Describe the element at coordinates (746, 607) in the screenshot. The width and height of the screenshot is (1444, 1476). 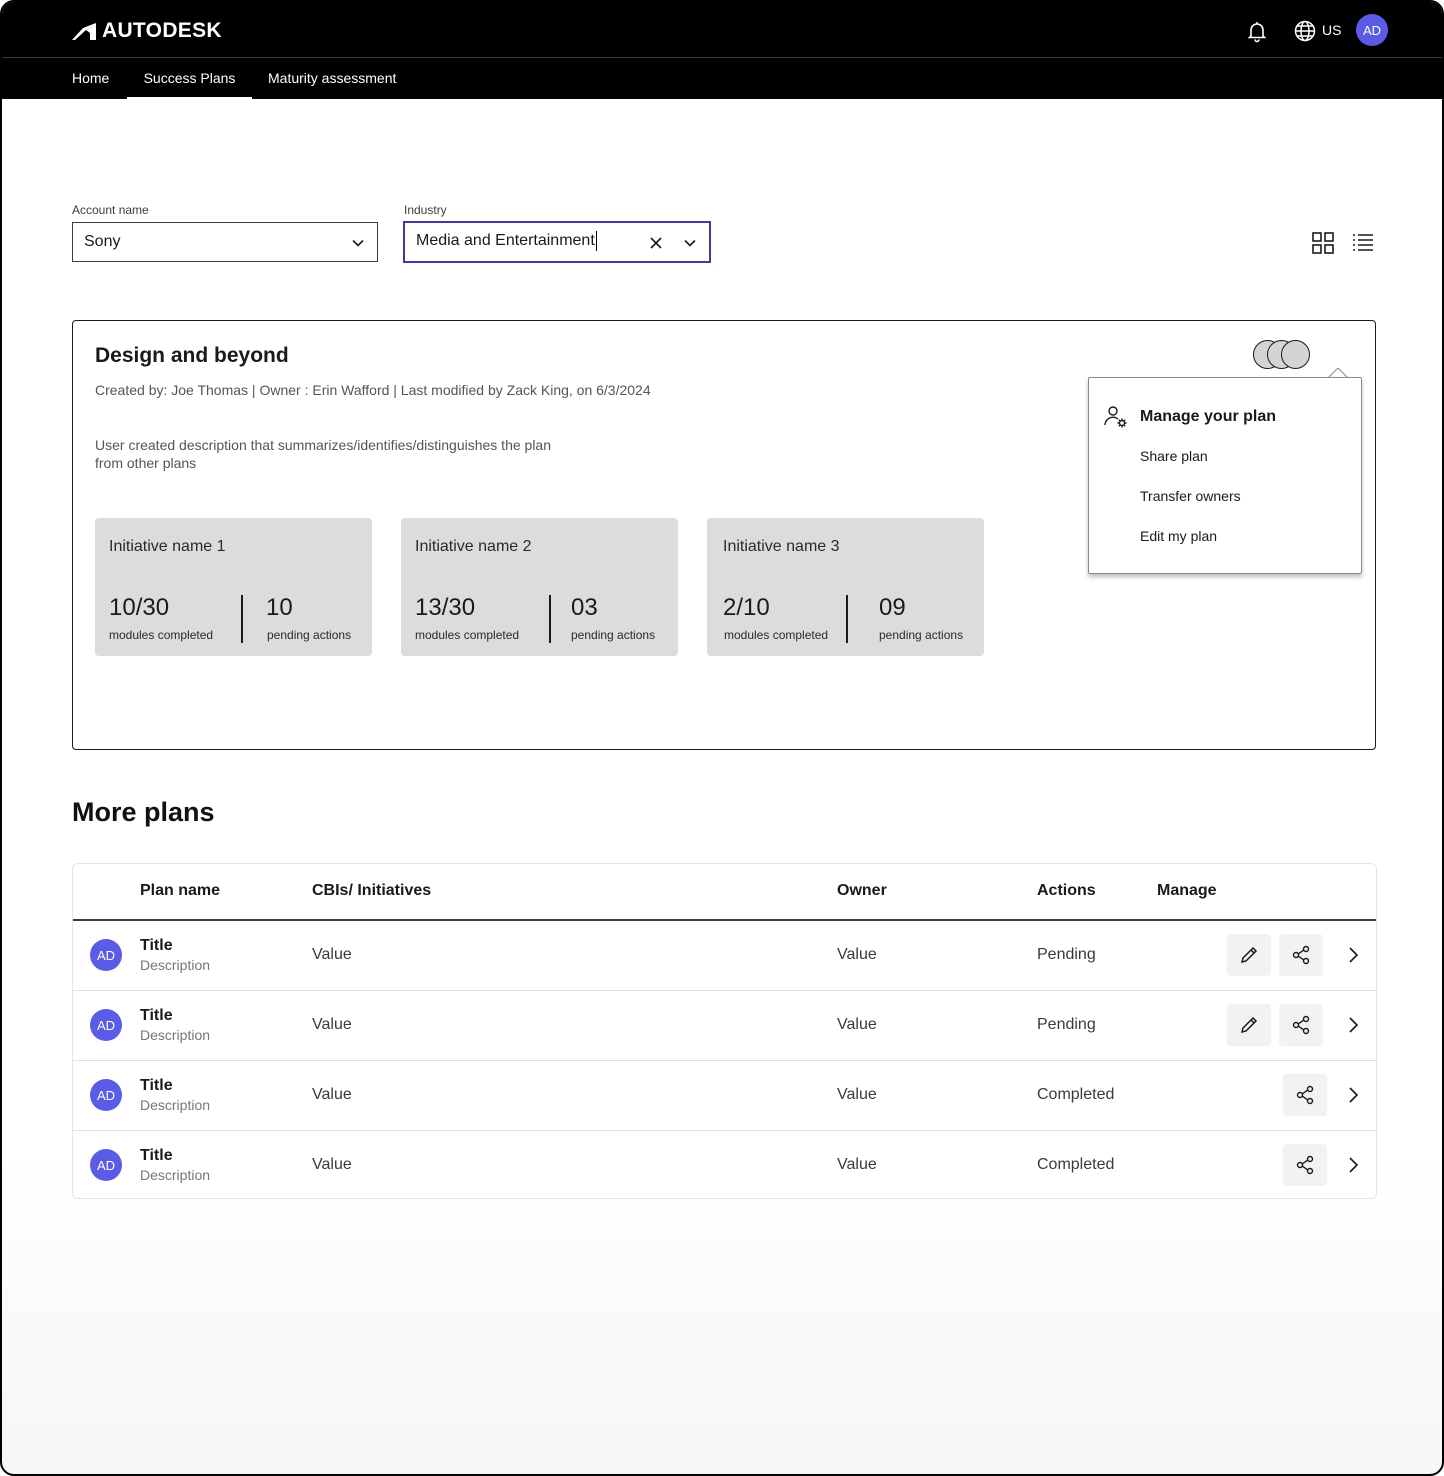
I see `modules-completed-value: 2/10` at that location.